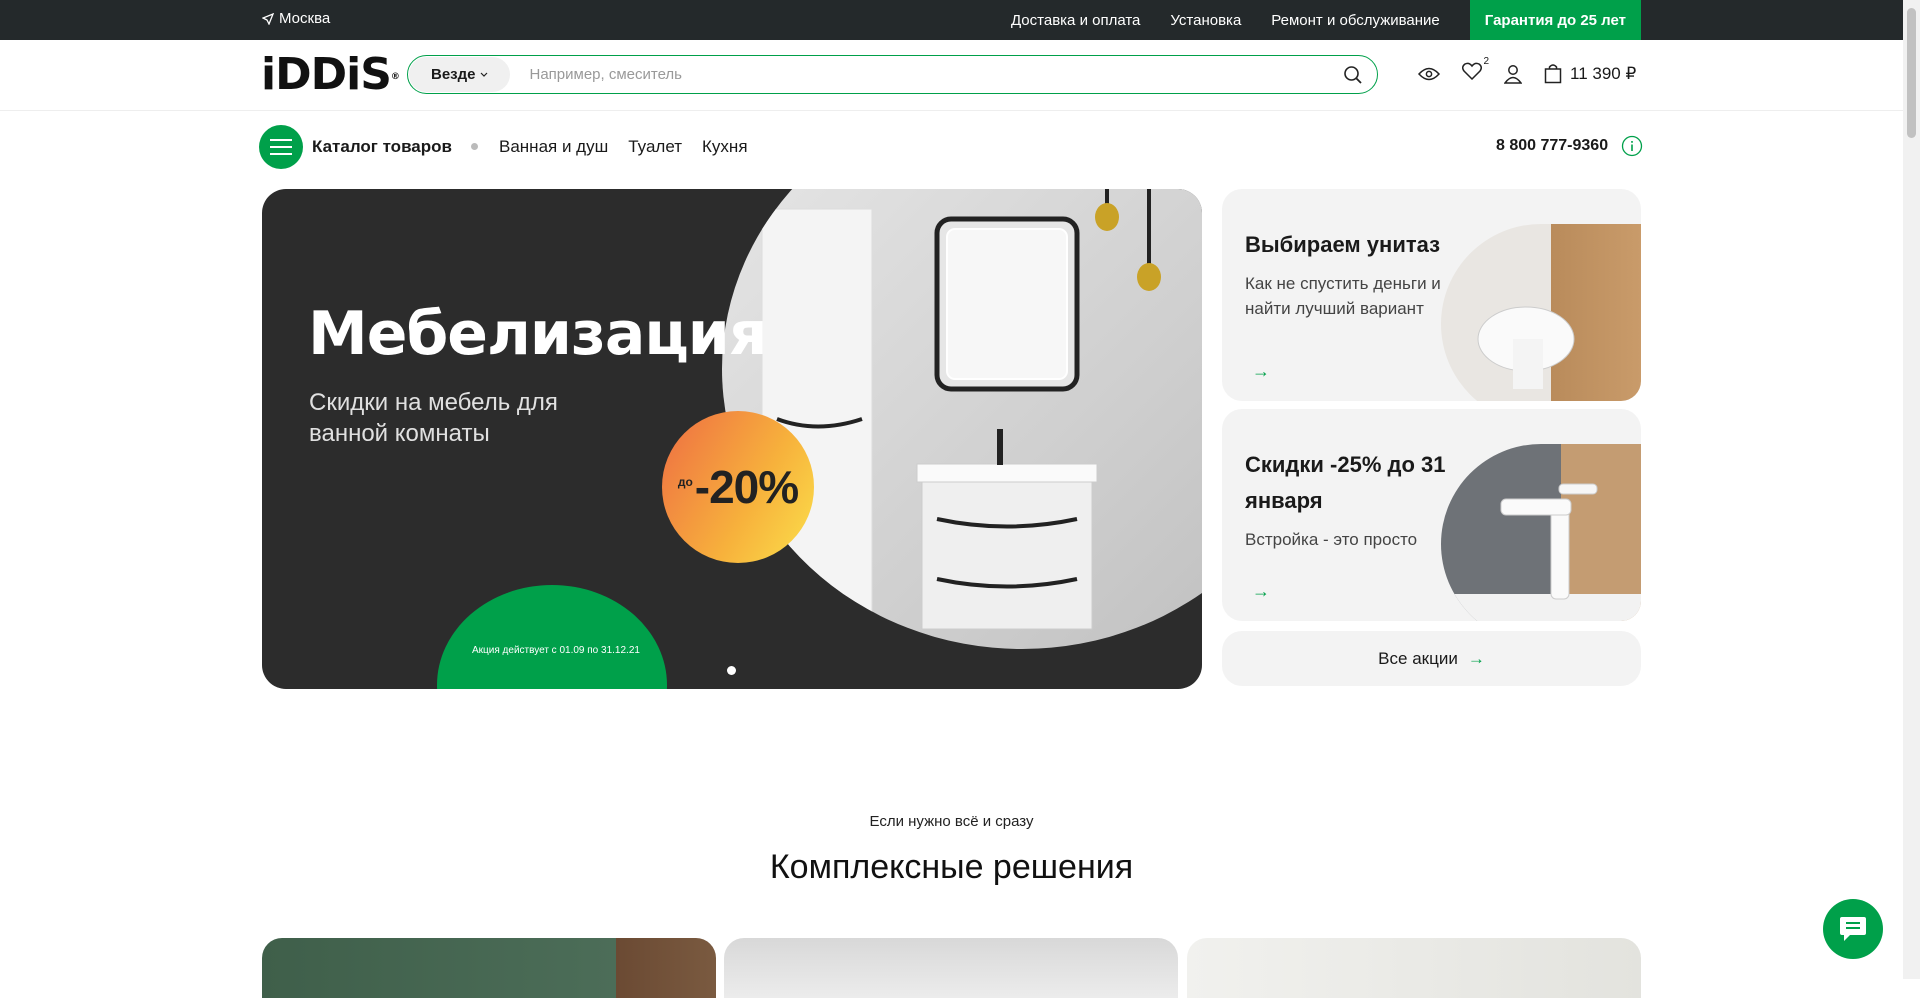  What do you see at coordinates (1355, 20) in the screenshot?
I see `repair-link: Ремонт и обслуживание` at bounding box center [1355, 20].